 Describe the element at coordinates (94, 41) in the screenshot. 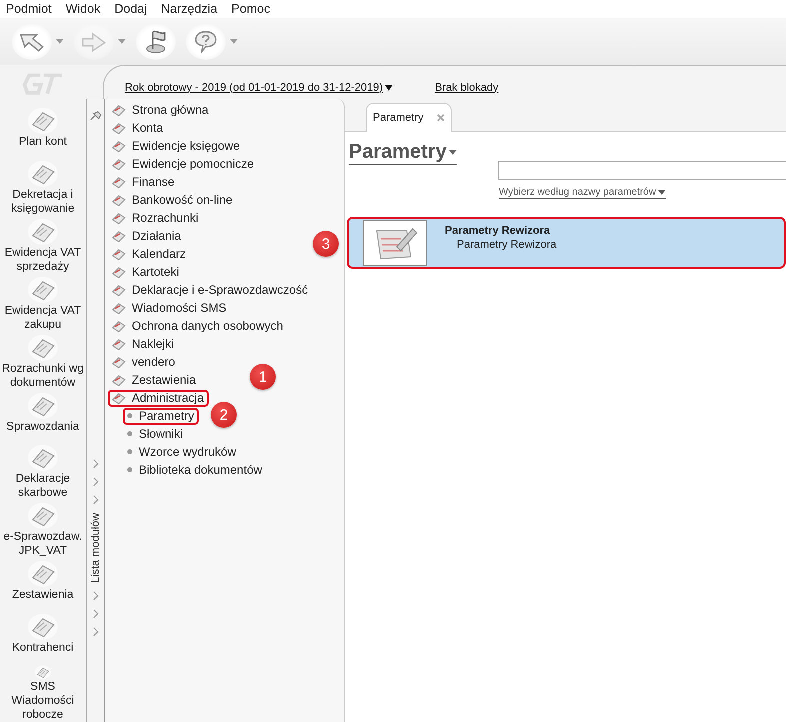

I see `arrow-icon` at that location.